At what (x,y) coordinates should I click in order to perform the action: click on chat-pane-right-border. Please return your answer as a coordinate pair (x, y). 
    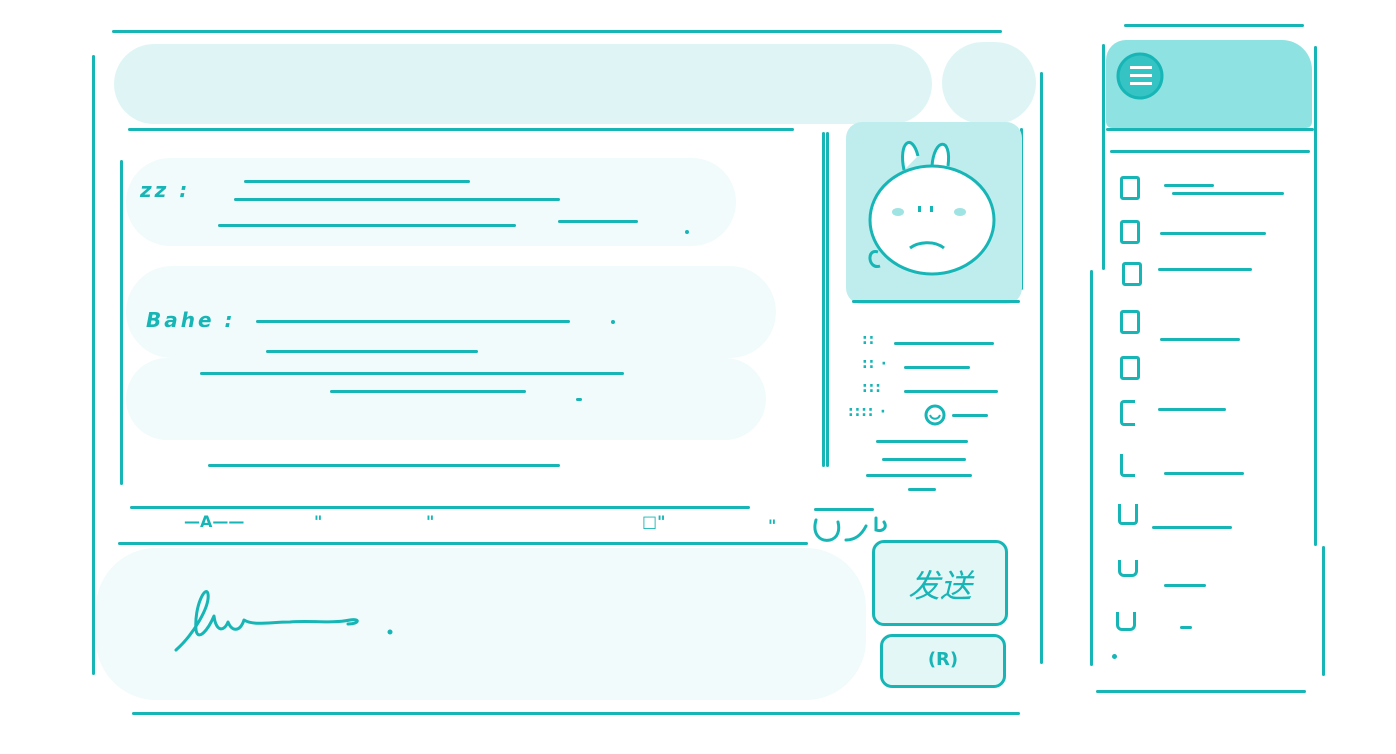
    Looking at the image, I should click on (823, 299).